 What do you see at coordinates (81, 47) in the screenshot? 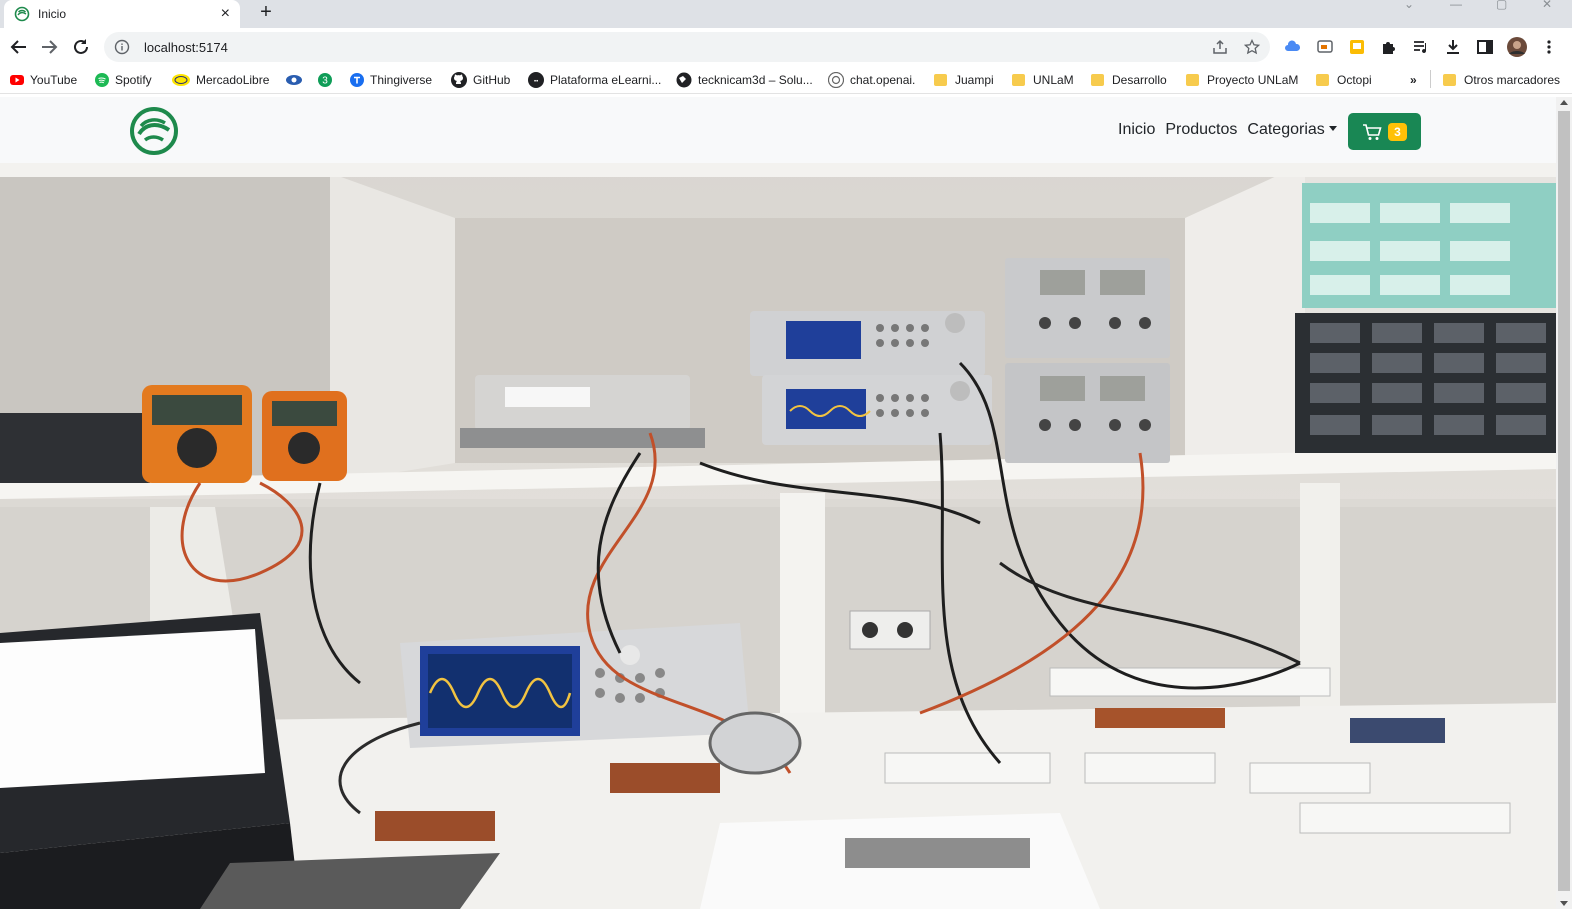
I see `reload-icon` at bounding box center [81, 47].